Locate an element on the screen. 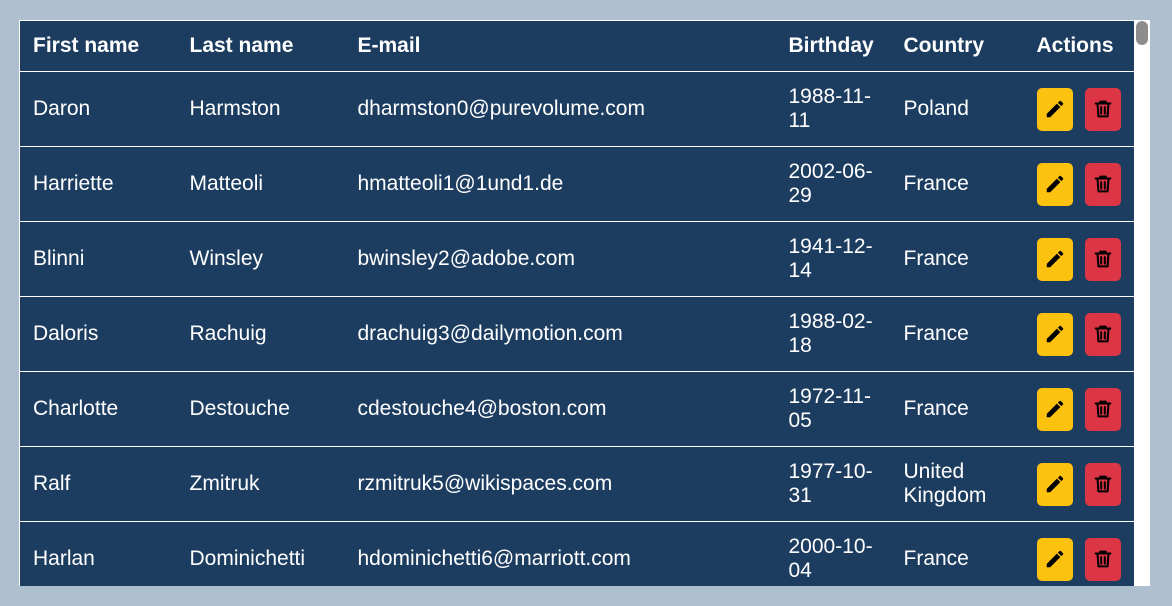 The width and height of the screenshot is (1172, 606). last-name-cell: Winsley is located at coordinates (260, 259).